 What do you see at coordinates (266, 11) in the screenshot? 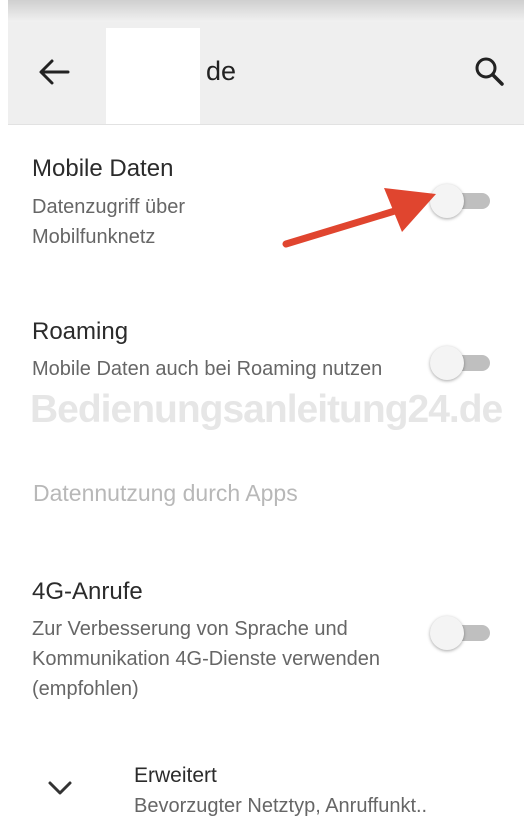
I see `status-bar-strip` at bounding box center [266, 11].